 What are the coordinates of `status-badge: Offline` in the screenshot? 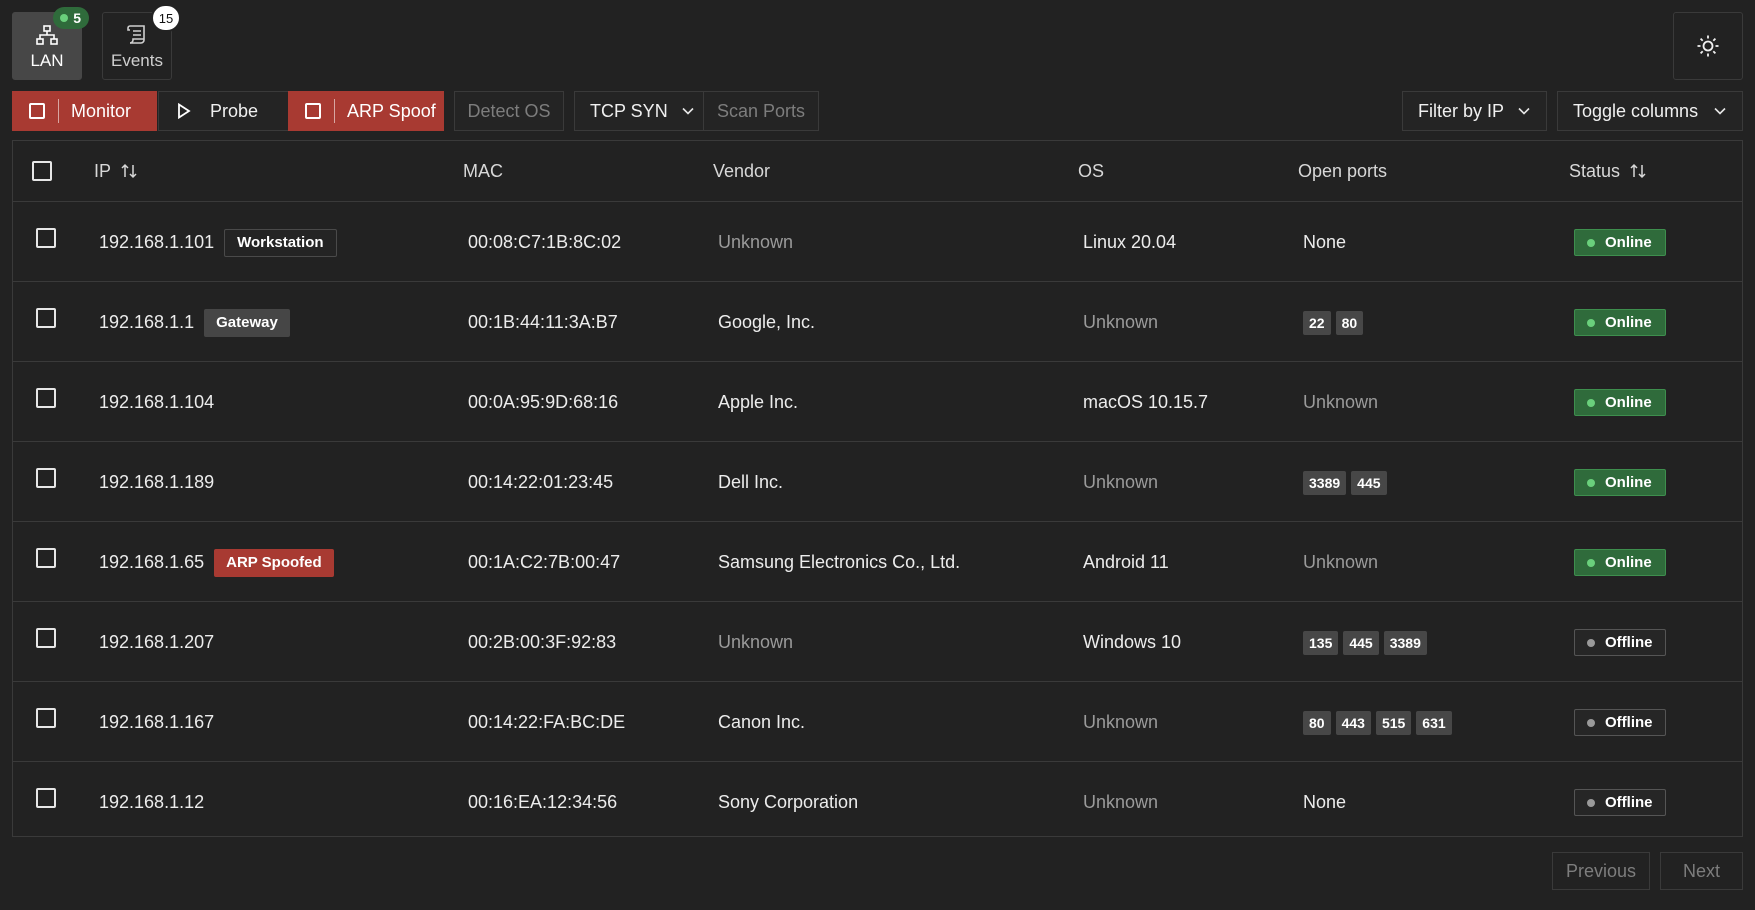 It's located at (1620, 642).